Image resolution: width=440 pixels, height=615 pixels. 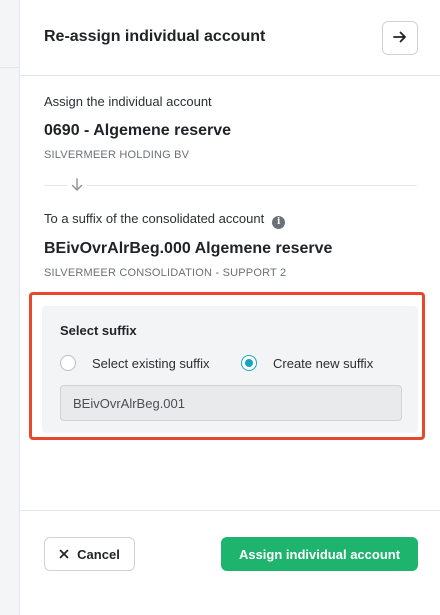 I want to click on target-account-name: BEivOvrAlrBeg.000 Algemene reserve, so click(x=188, y=248).